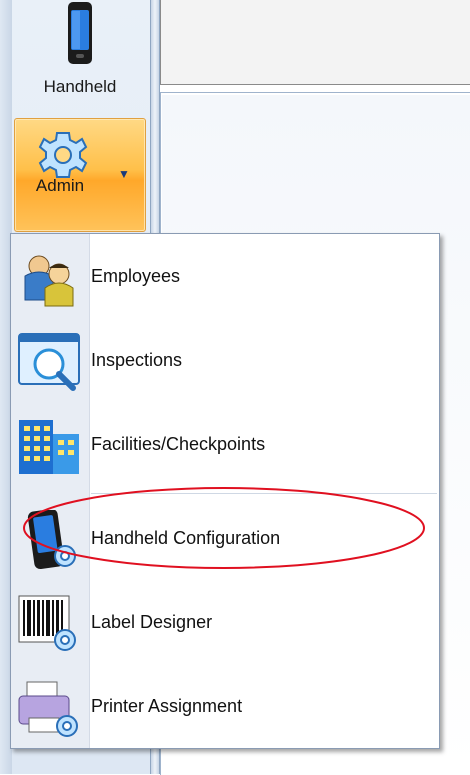  Describe the element at coordinates (186, 538) in the screenshot. I see `menu-item-label: Handheld Configuration` at that location.